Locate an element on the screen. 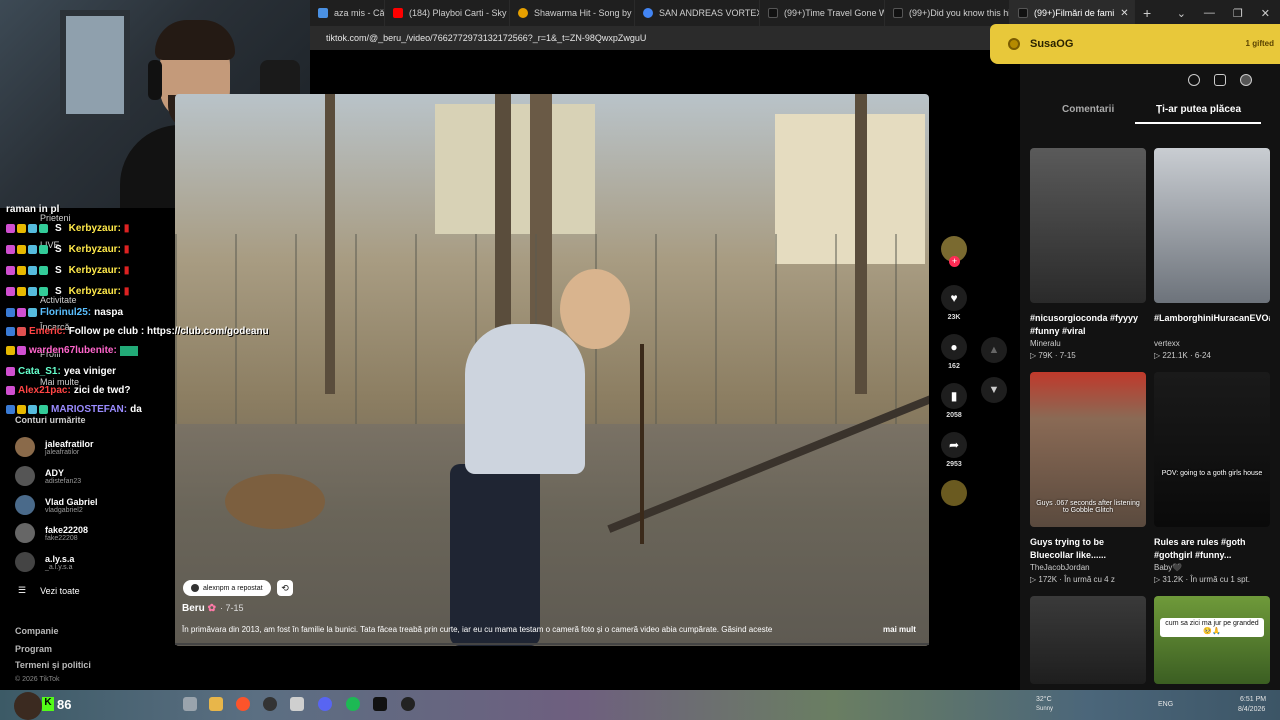 This screenshot has height=720, width=1280. tab-favicon-icon is located at coordinates (323, 13).